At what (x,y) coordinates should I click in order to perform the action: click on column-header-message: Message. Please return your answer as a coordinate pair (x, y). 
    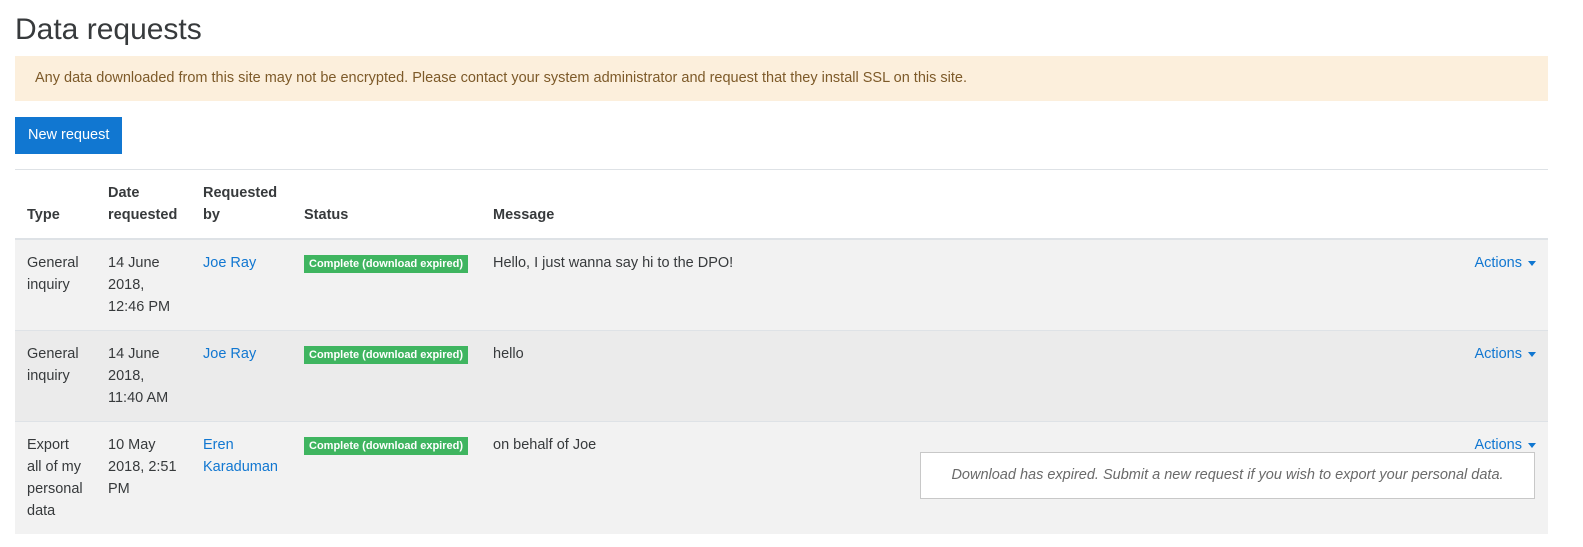
    Looking at the image, I should click on (949, 205).